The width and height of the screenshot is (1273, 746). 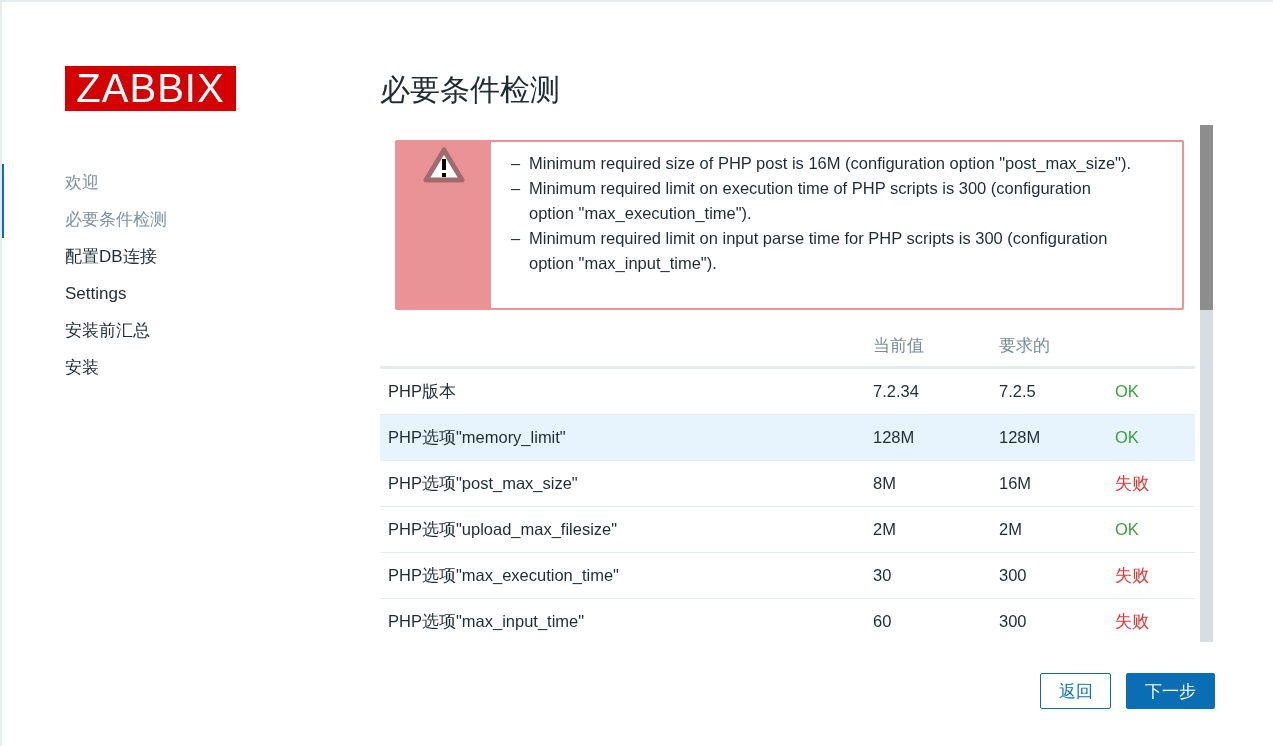 I want to click on warning-icon, so click(x=444, y=165).